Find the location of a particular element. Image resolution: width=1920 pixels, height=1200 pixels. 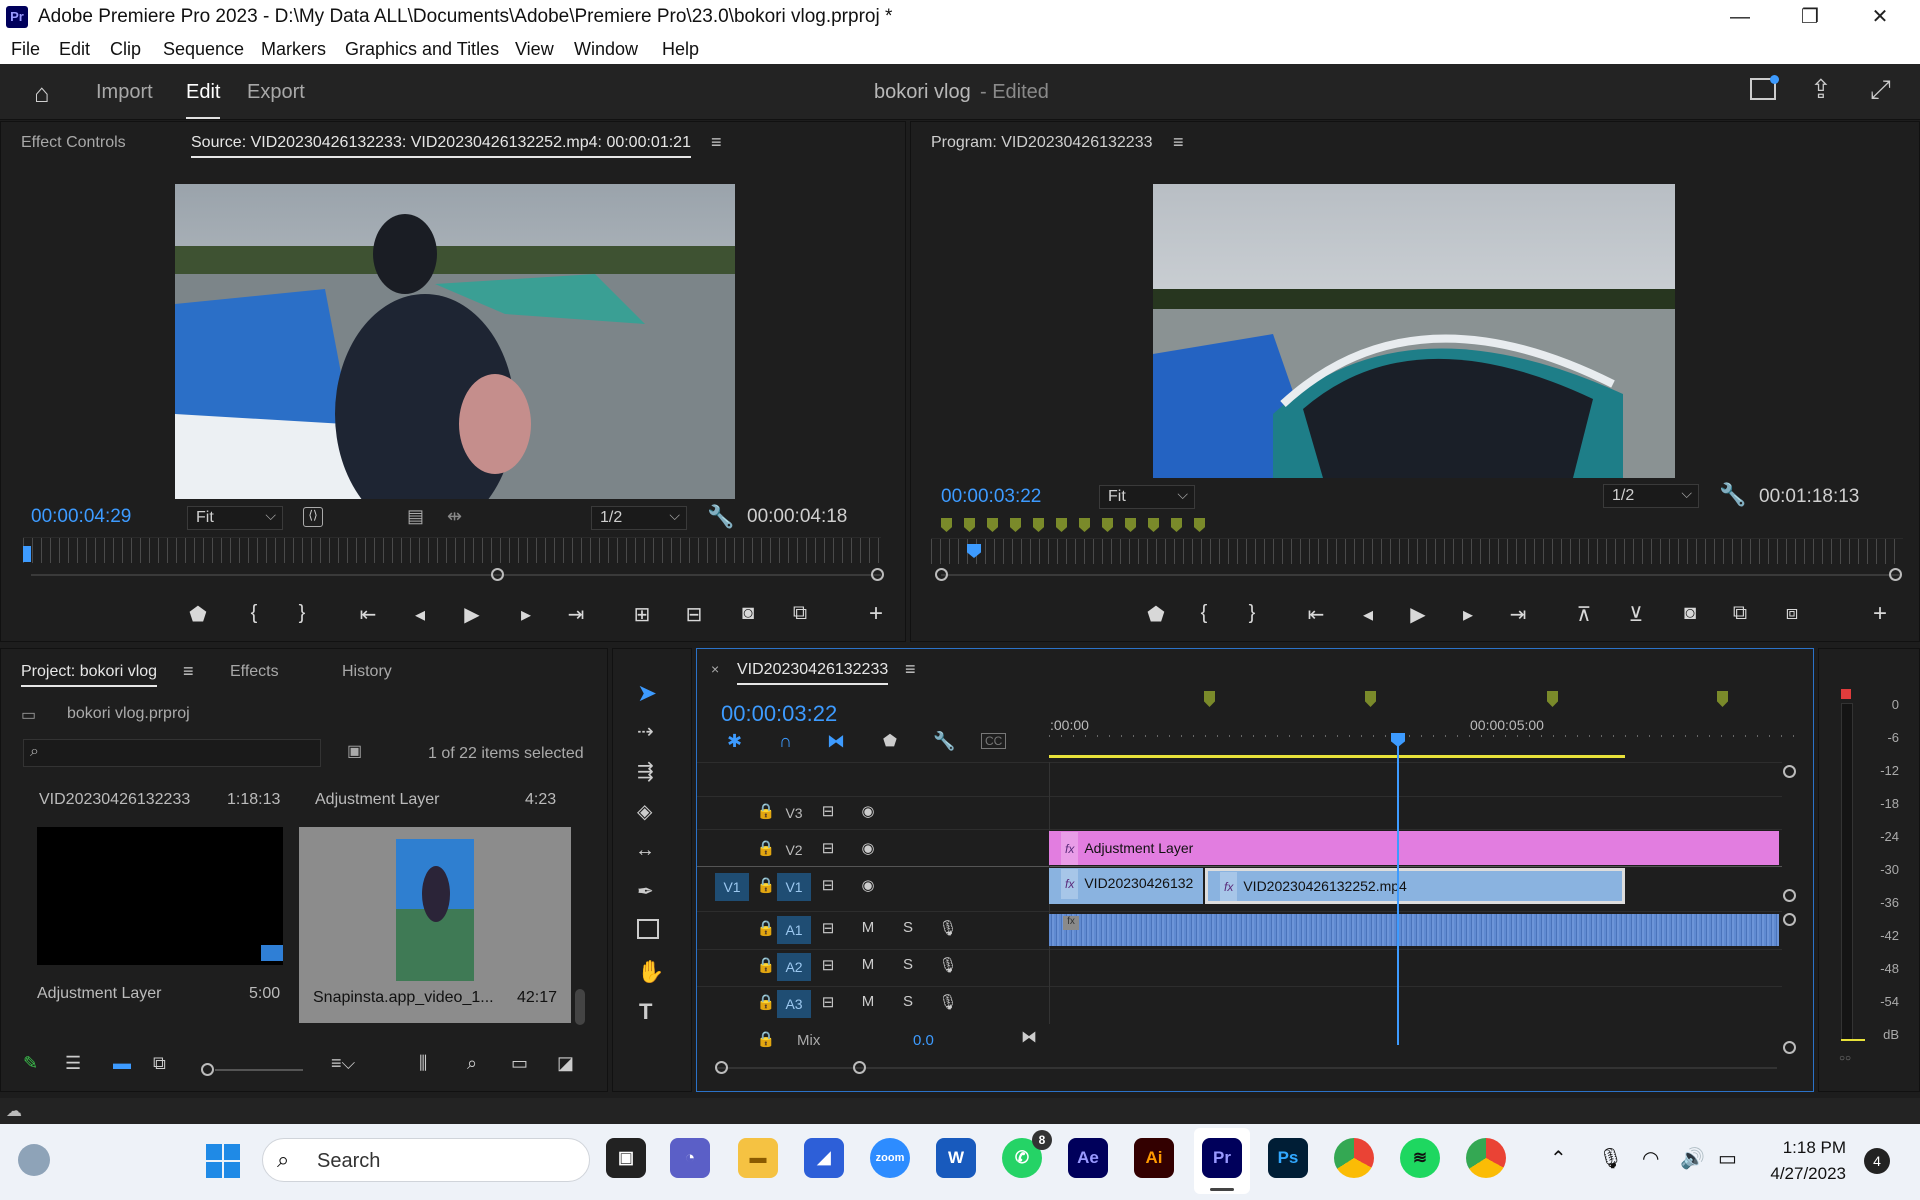

source-playhead is located at coordinates (27, 554).